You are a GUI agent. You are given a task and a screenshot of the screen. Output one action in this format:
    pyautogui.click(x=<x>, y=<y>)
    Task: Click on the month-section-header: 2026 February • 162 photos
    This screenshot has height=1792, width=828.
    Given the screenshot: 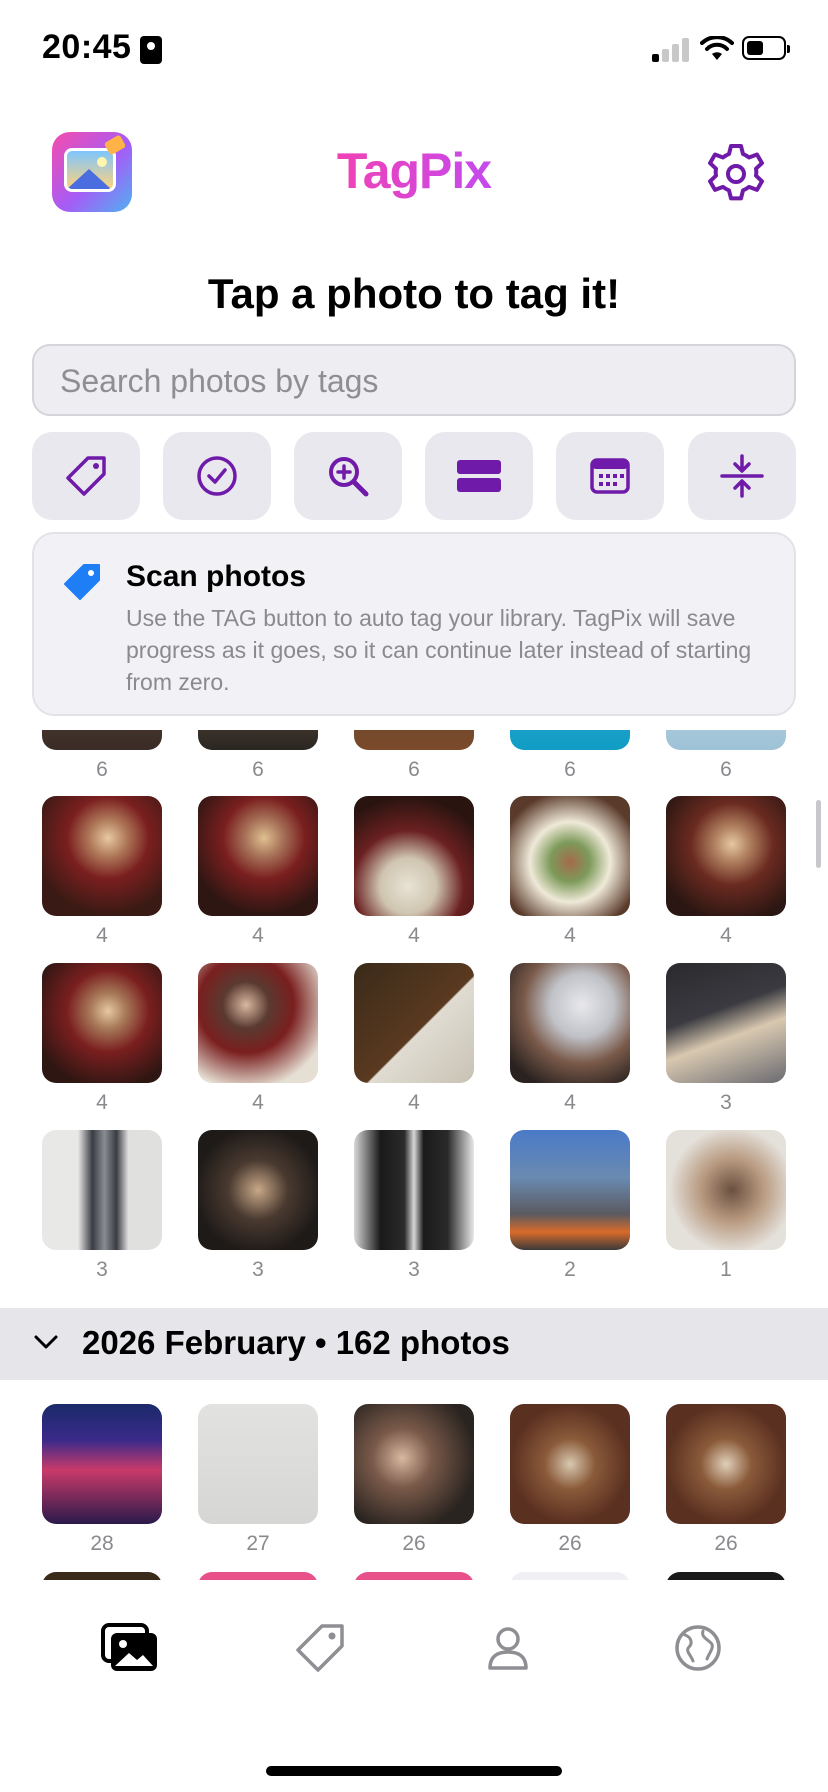 What is the action you would take?
    pyautogui.click(x=414, y=1344)
    